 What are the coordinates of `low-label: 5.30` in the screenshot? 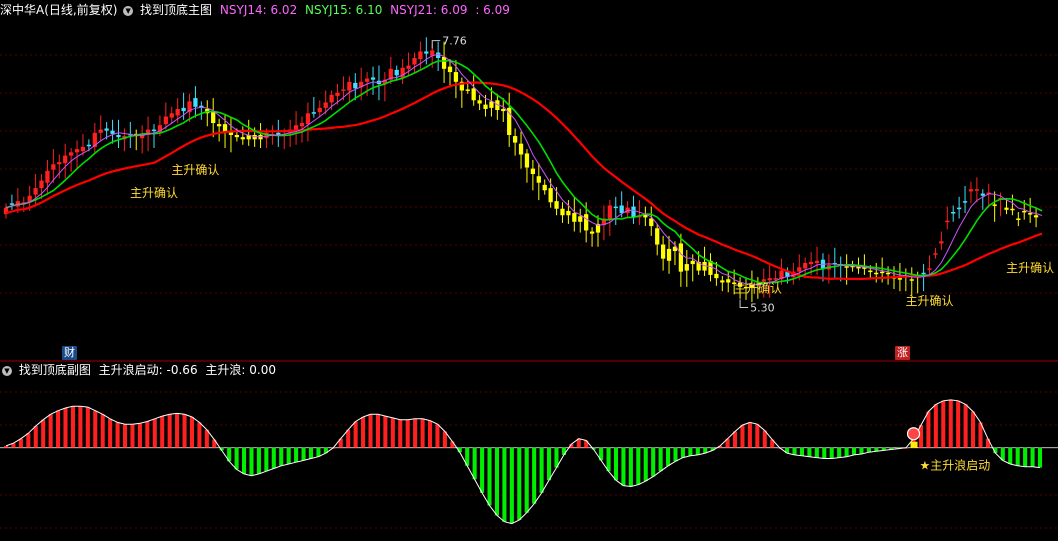 It's located at (762, 307).